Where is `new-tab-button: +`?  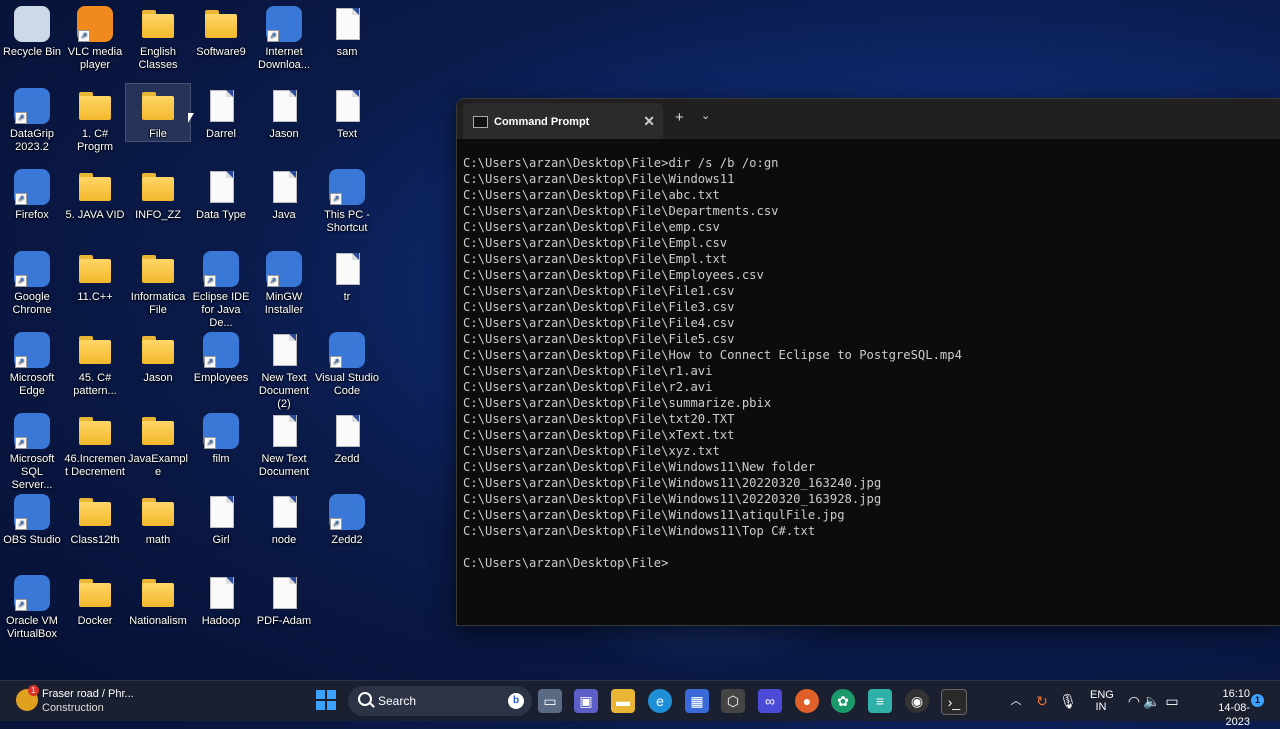 new-tab-button: + is located at coordinates (679, 117).